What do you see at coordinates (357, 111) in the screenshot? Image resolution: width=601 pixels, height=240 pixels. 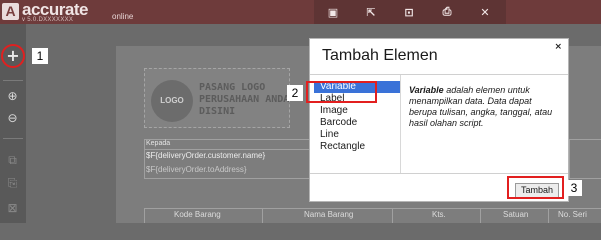 I see `list-item-image: Image` at bounding box center [357, 111].